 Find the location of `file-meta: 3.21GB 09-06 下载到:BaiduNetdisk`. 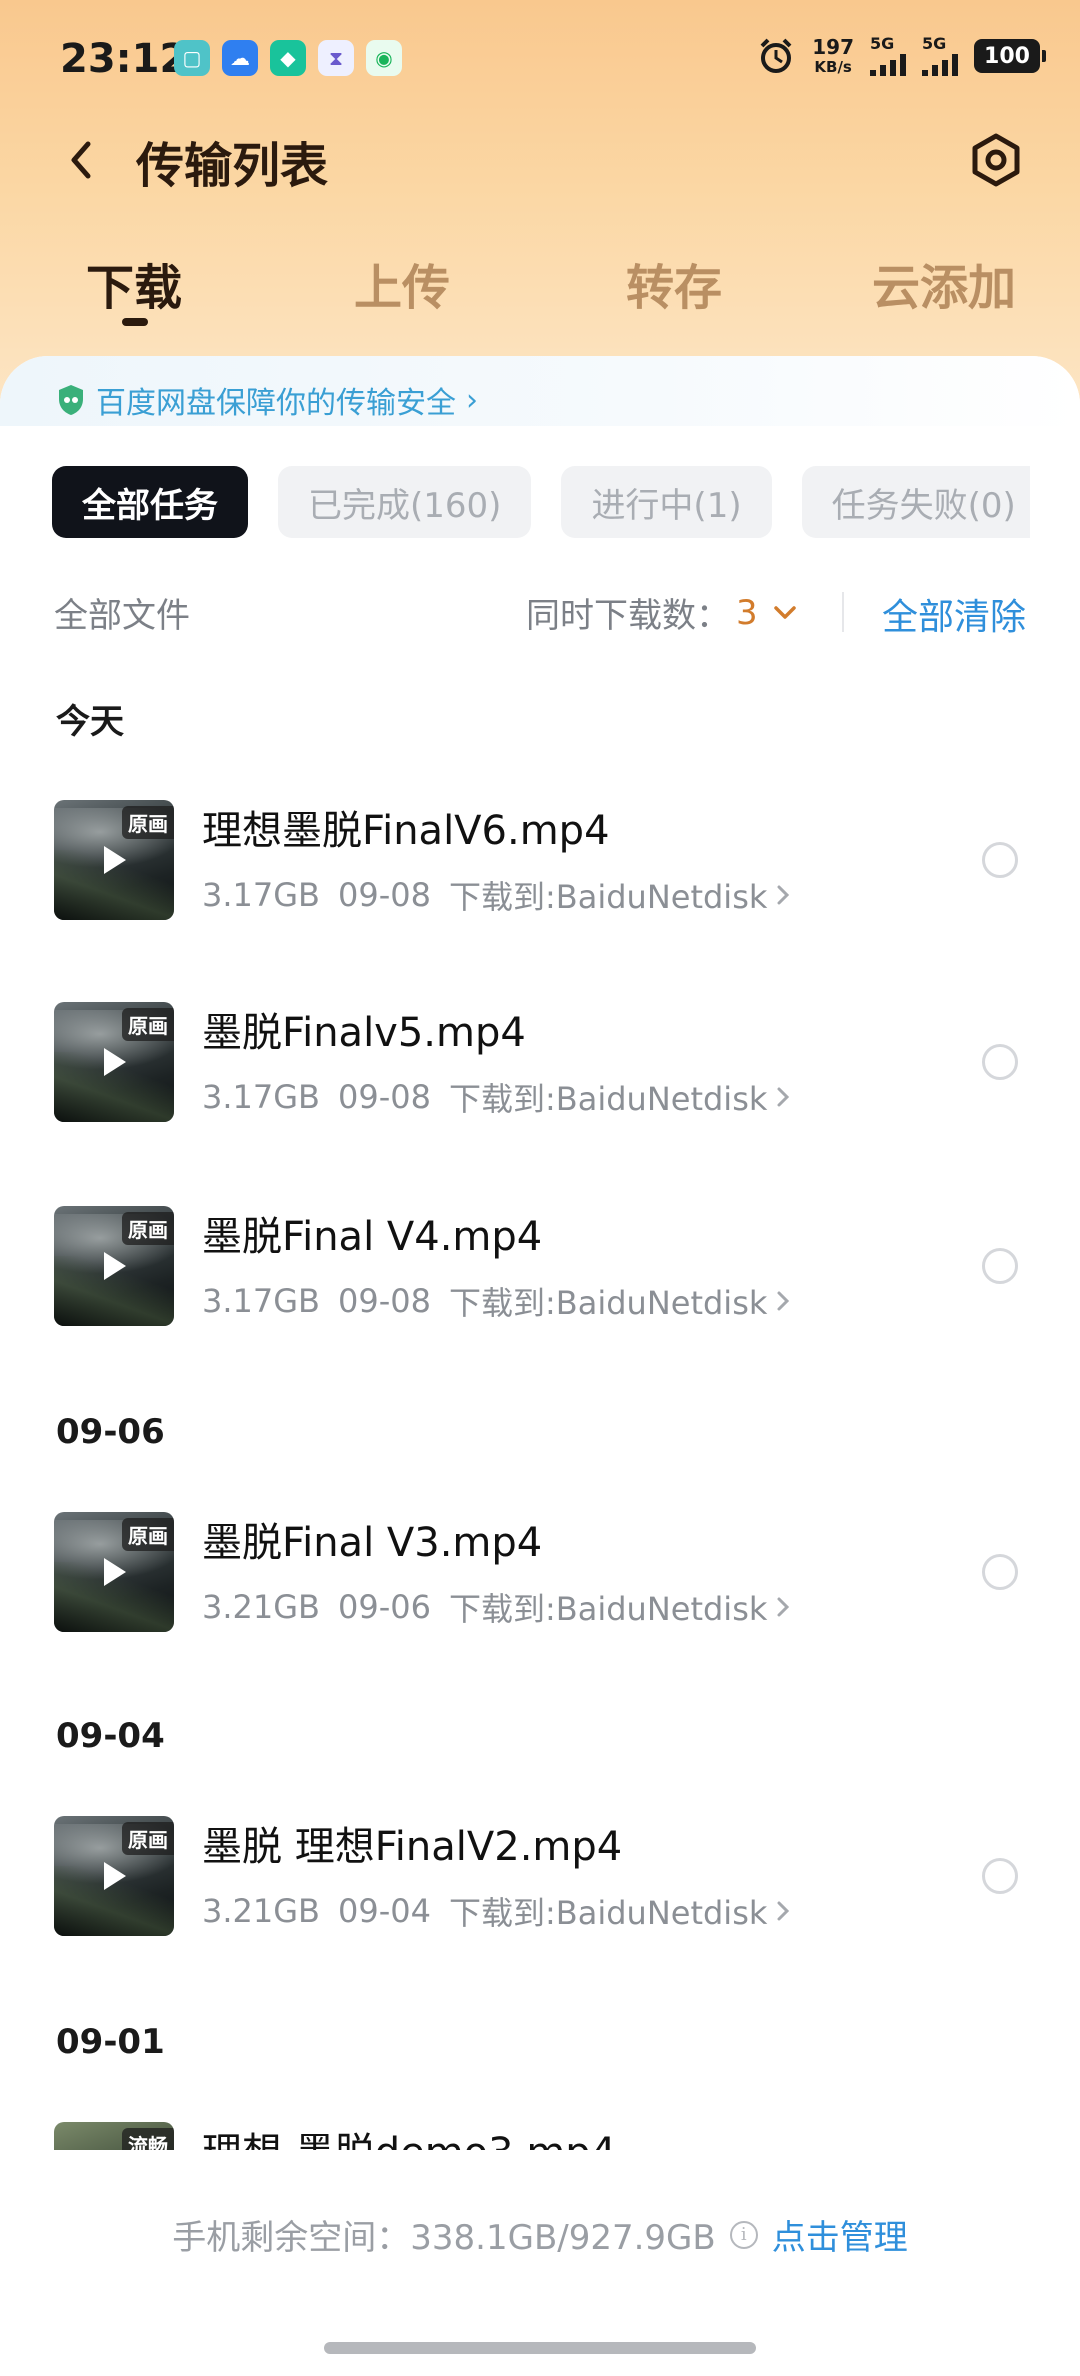

file-meta: 3.21GB 09-06 下载到:BaiduNetdisk is located at coordinates (497, 1607).